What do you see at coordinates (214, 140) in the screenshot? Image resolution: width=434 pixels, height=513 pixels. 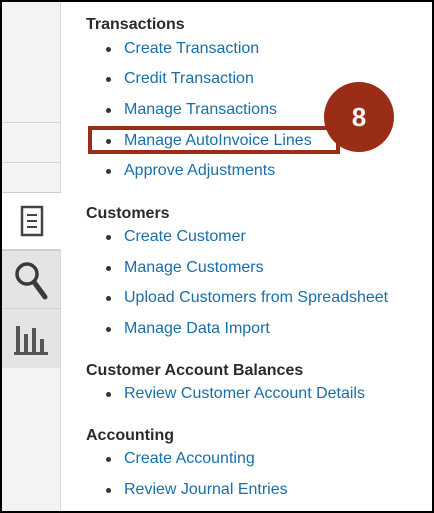 I see `highlight-box` at bounding box center [214, 140].